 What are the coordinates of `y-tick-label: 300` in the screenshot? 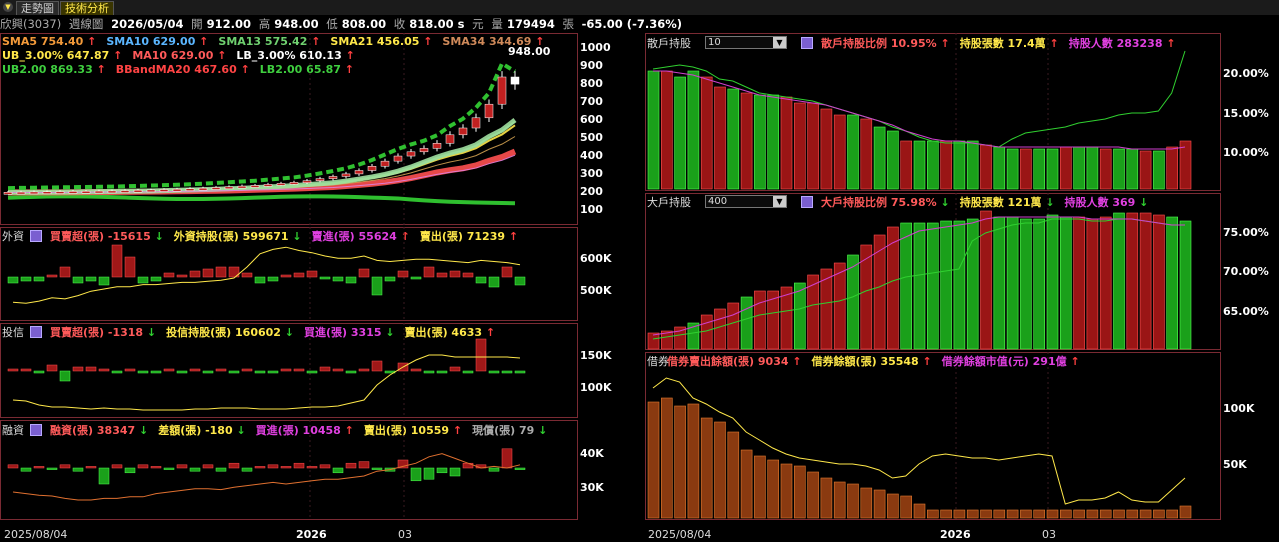 It's located at (591, 173).